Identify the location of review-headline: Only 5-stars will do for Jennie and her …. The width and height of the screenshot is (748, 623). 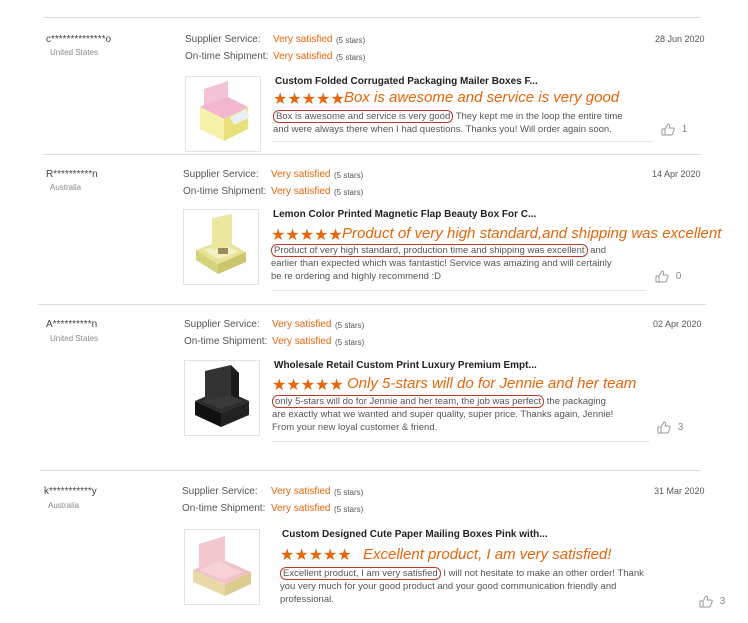
(492, 383).